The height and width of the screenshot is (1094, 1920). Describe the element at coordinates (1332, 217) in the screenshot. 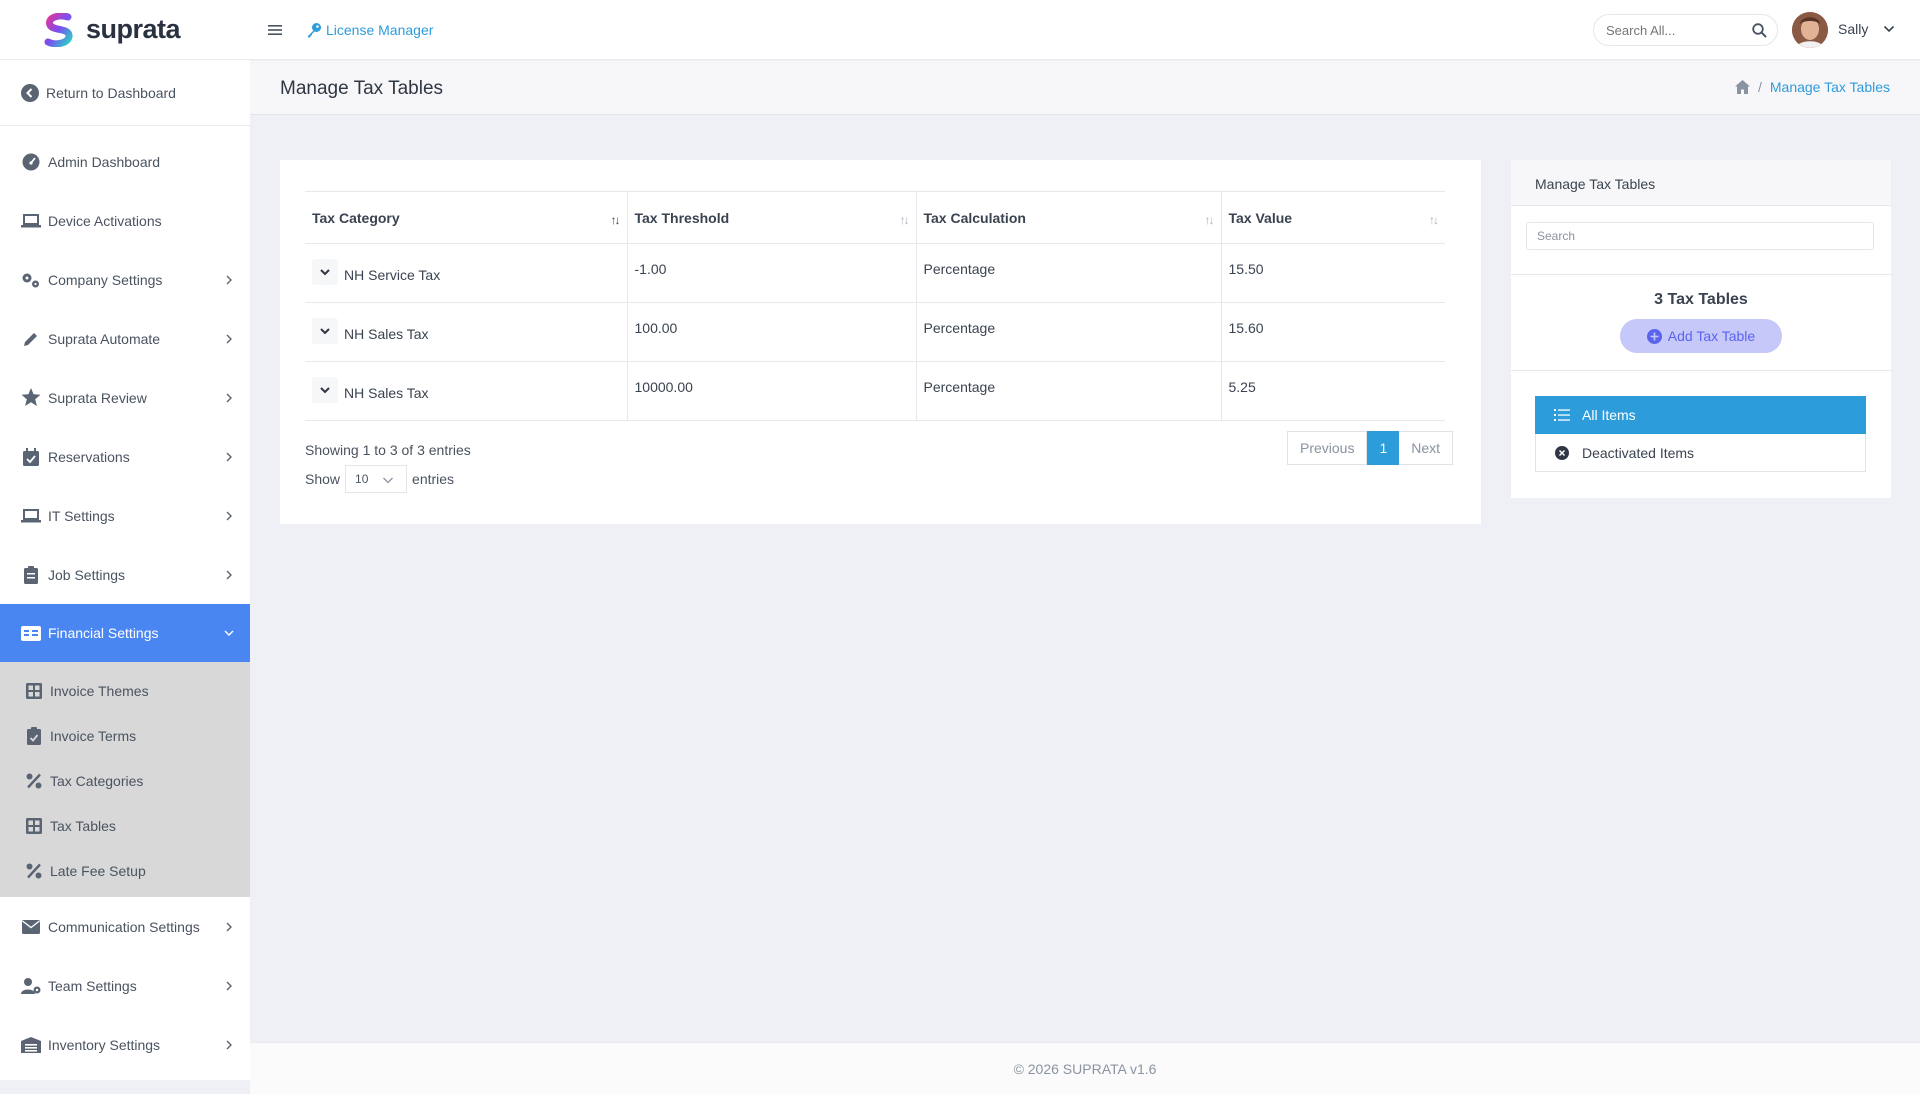

I see `column-header-tax-value: Tax Value ↑↓` at that location.